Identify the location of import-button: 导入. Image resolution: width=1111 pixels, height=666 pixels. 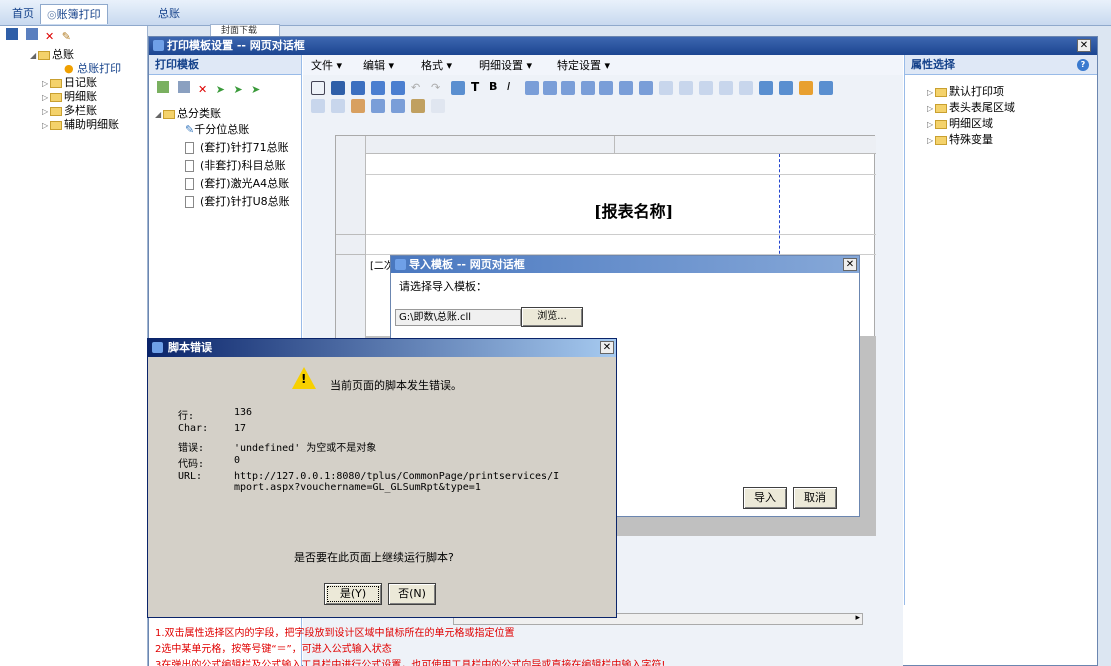
(765, 498).